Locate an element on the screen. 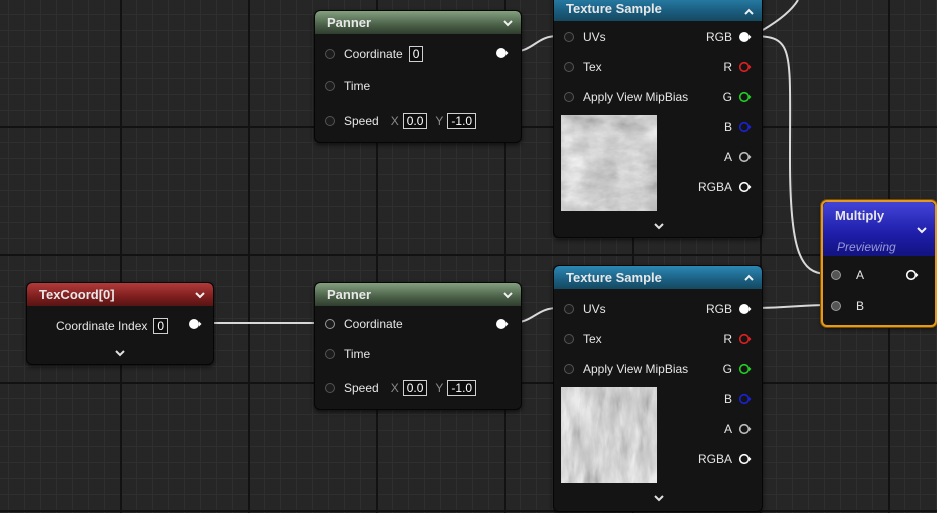  coordinate-index-row: Coordinate Index 0 is located at coordinates (112, 326).